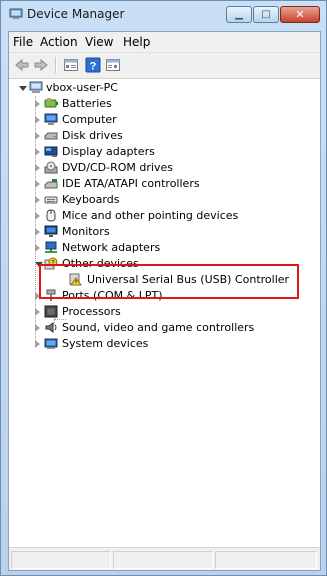  What do you see at coordinates (164, 66) in the screenshot?
I see `toolbar: ?` at bounding box center [164, 66].